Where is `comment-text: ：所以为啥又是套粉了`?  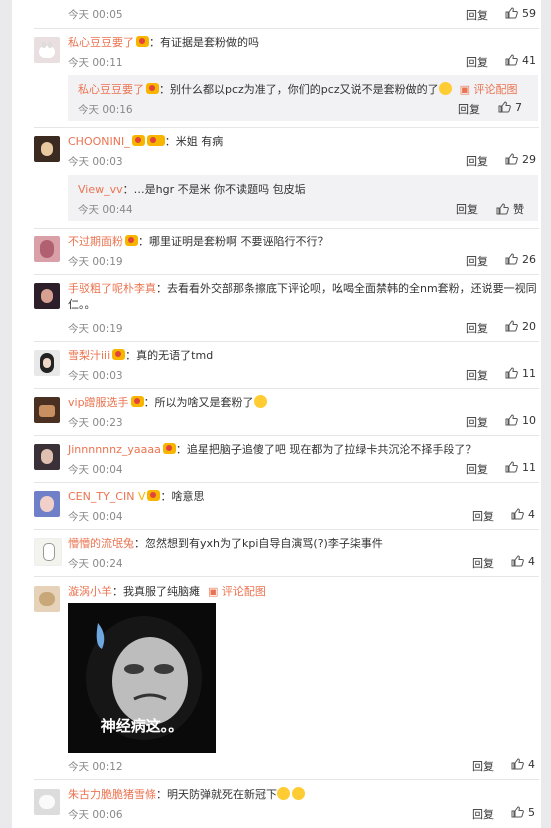 comment-text: ：所以为啥又是套粉了 is located at coordinates (198, 402).